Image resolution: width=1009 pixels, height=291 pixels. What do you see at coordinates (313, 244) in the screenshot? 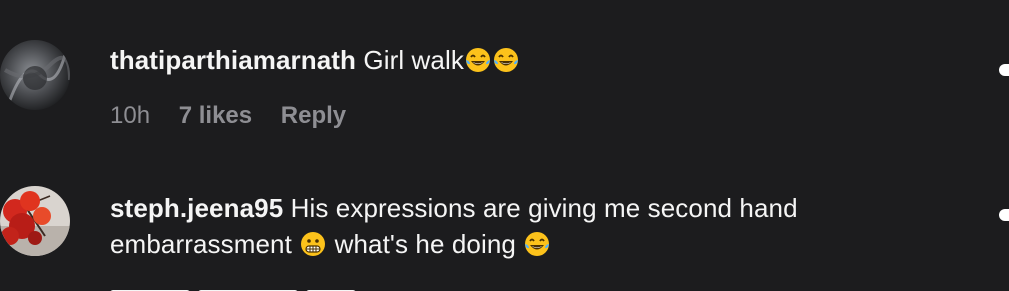
I see `grimacing-face-icon` at bounding box center [313, 244].